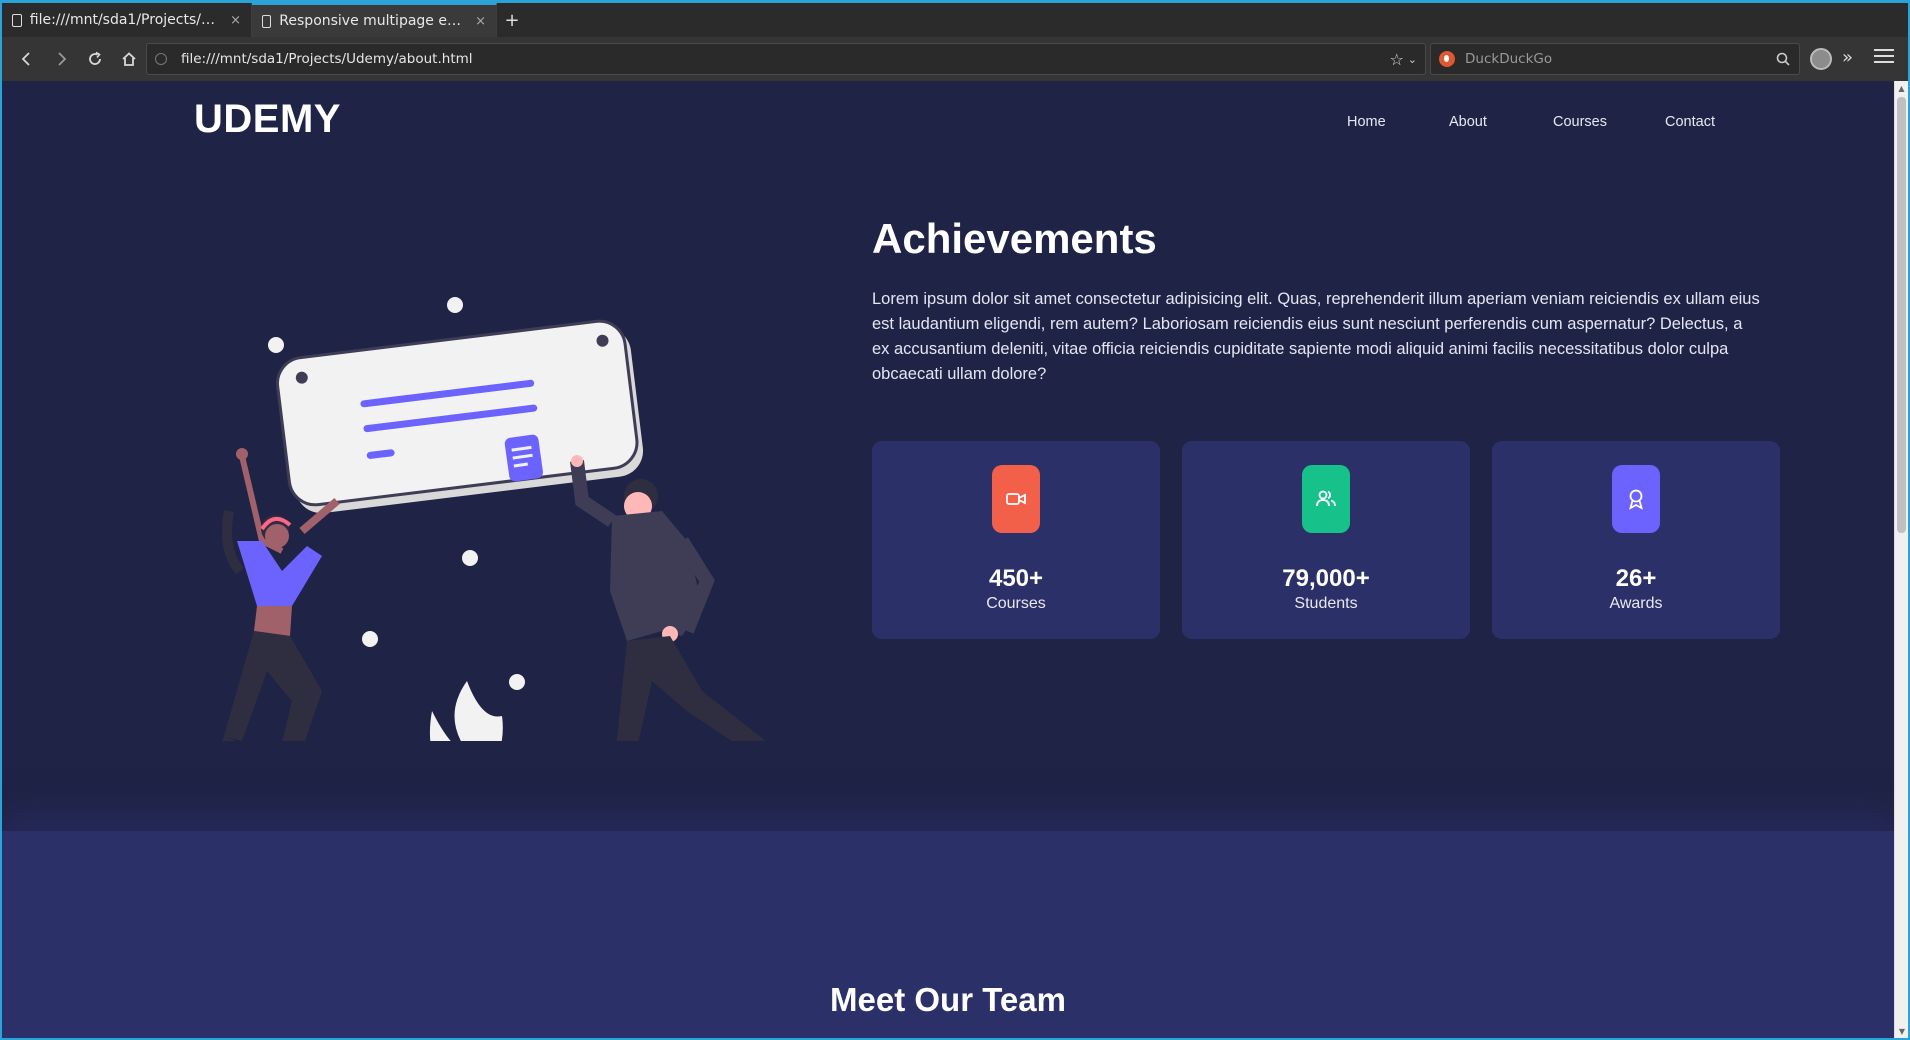 This screenshot has width=1910, height=1040. I want to click on scroll-up-icon: ▲, so click(1901, 88).